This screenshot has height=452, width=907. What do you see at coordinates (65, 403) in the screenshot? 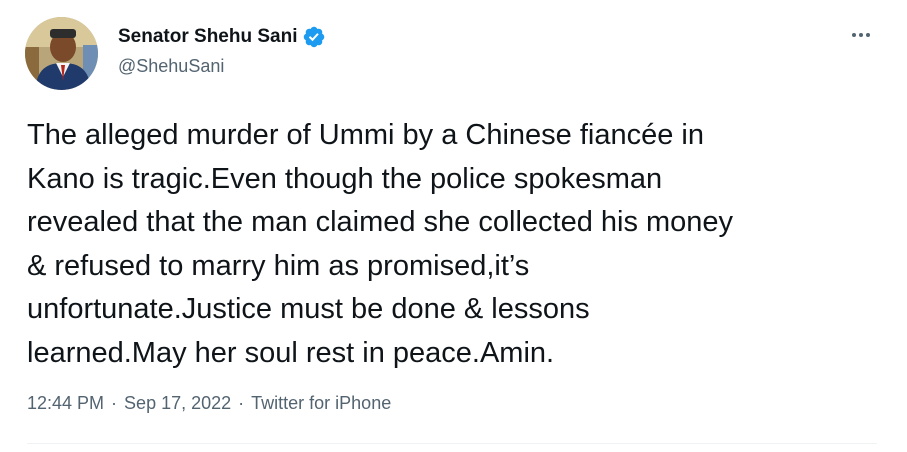
I see `tweet-time-link: 12:44 PM` at bounding box center [65, 403].